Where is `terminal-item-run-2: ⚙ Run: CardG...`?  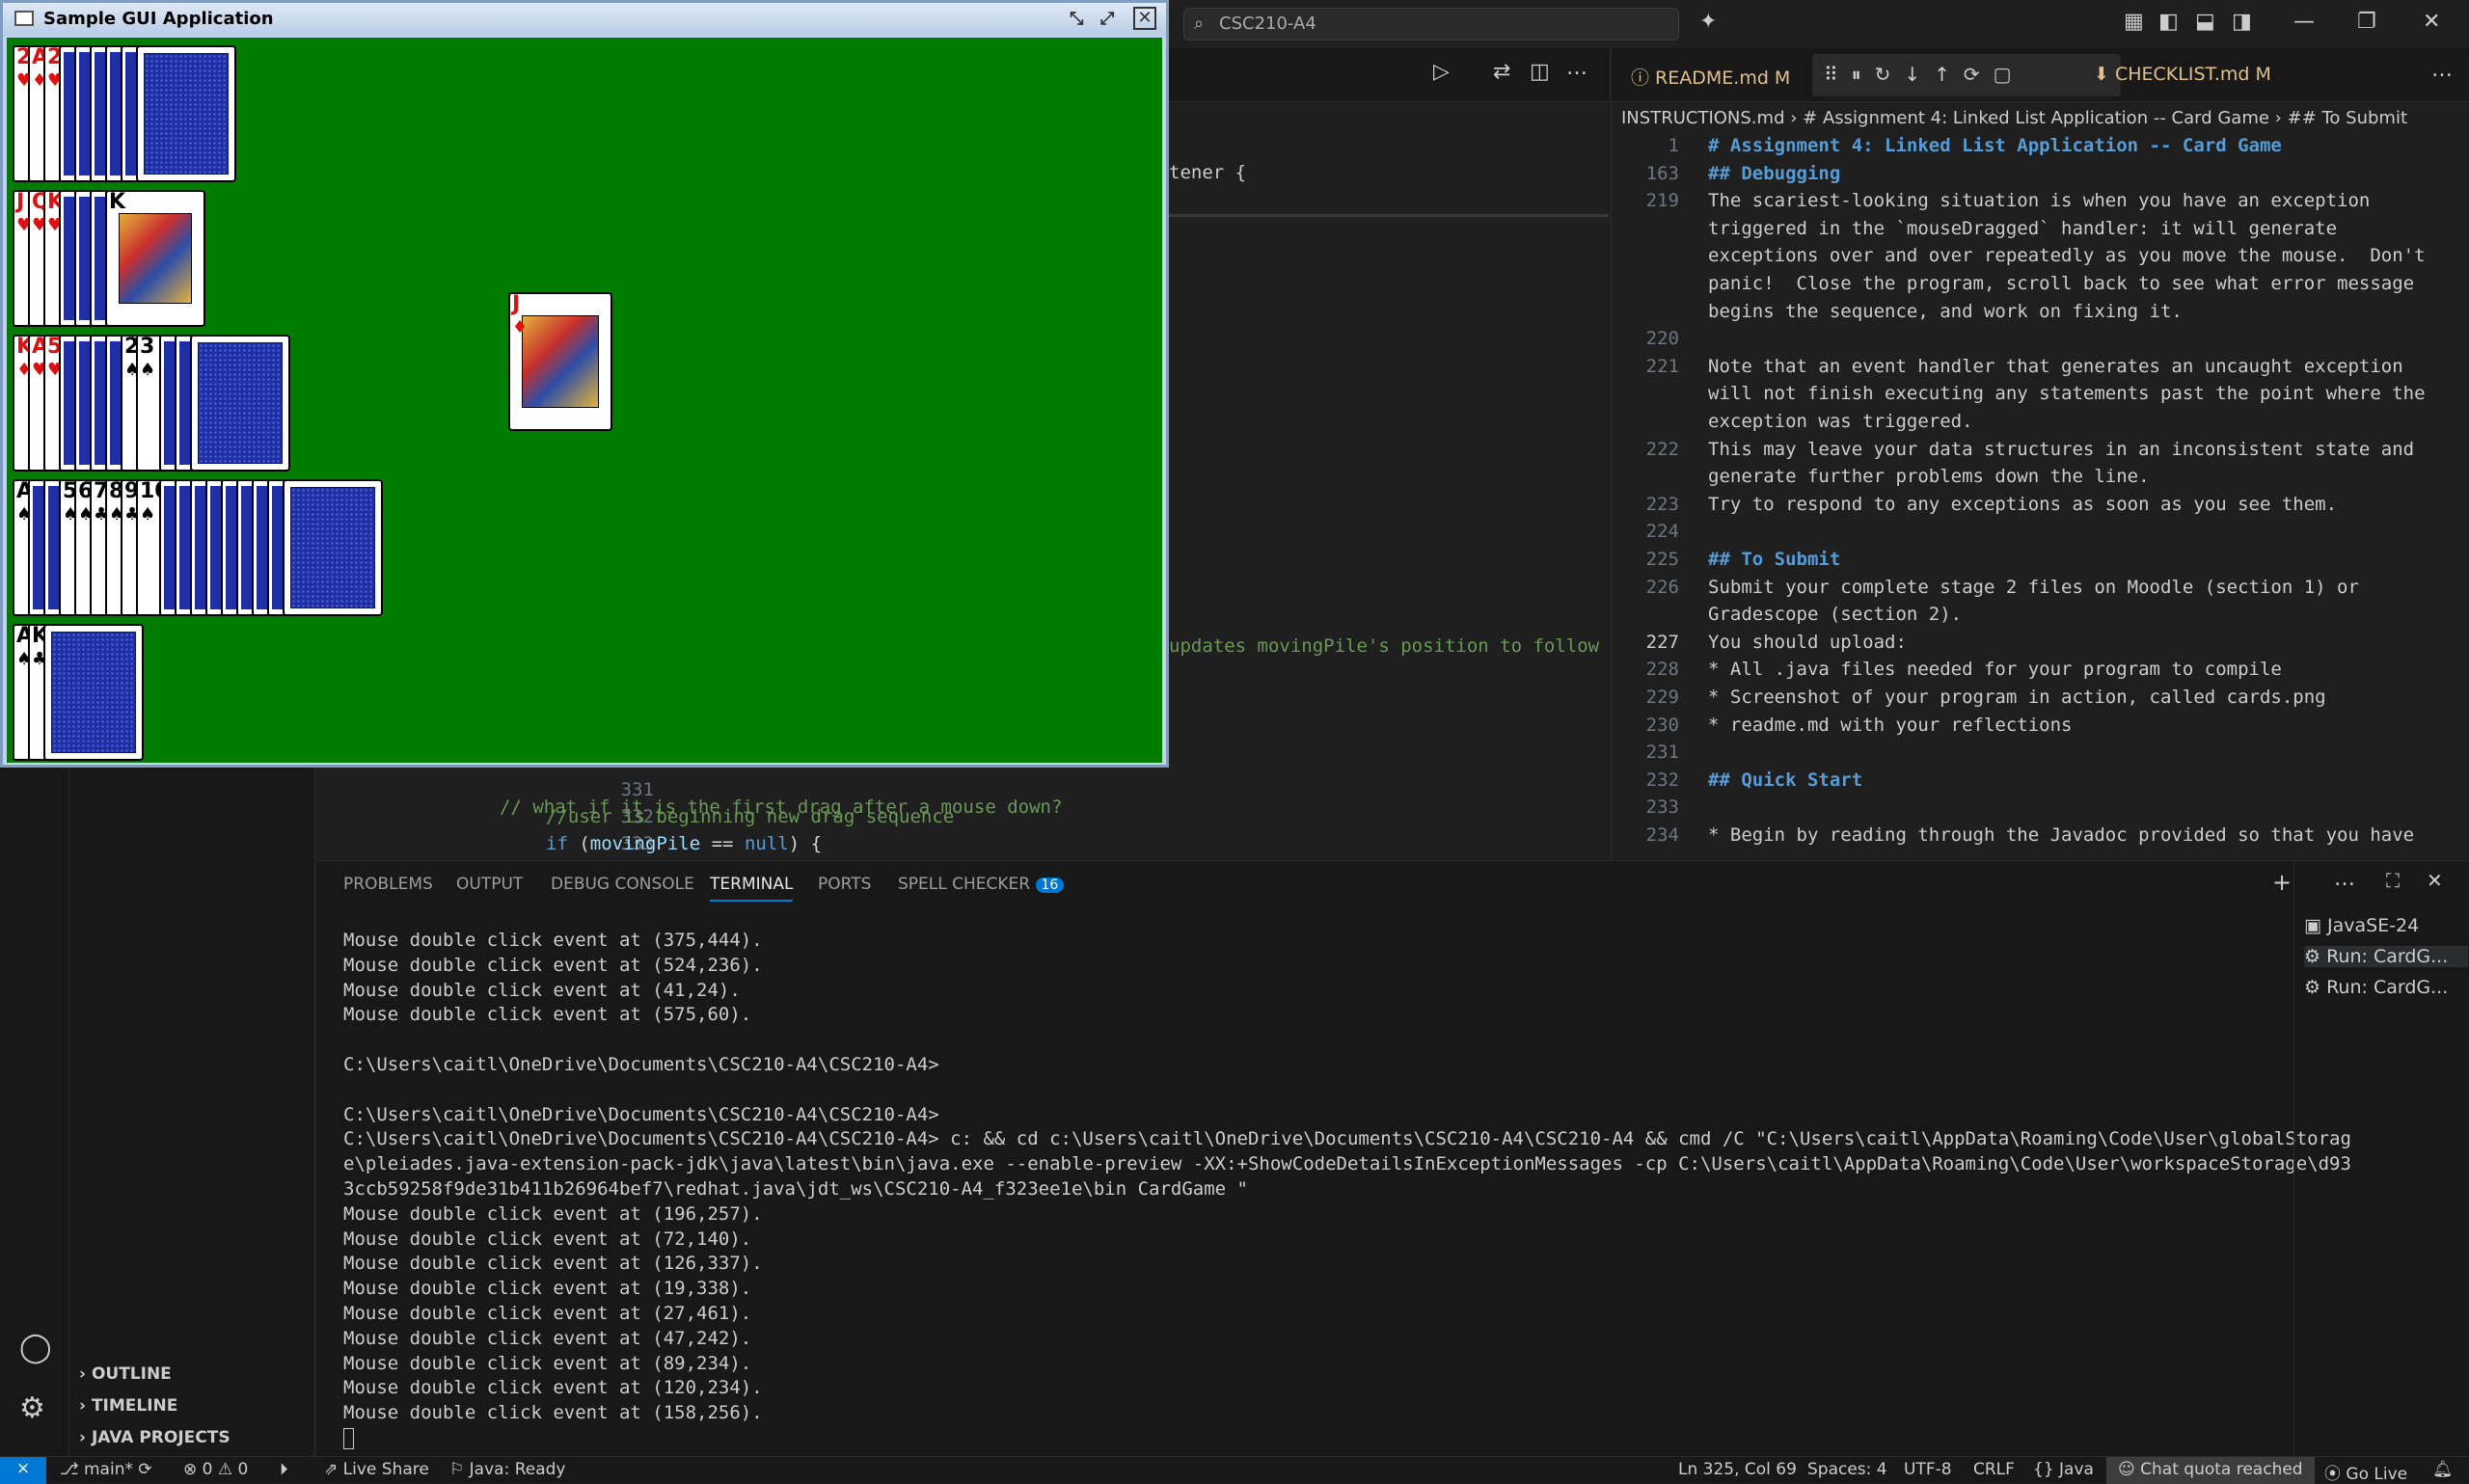
terminal-item-run-2: ⚙ Run: CardG... is located at coordinates (2376, 987).